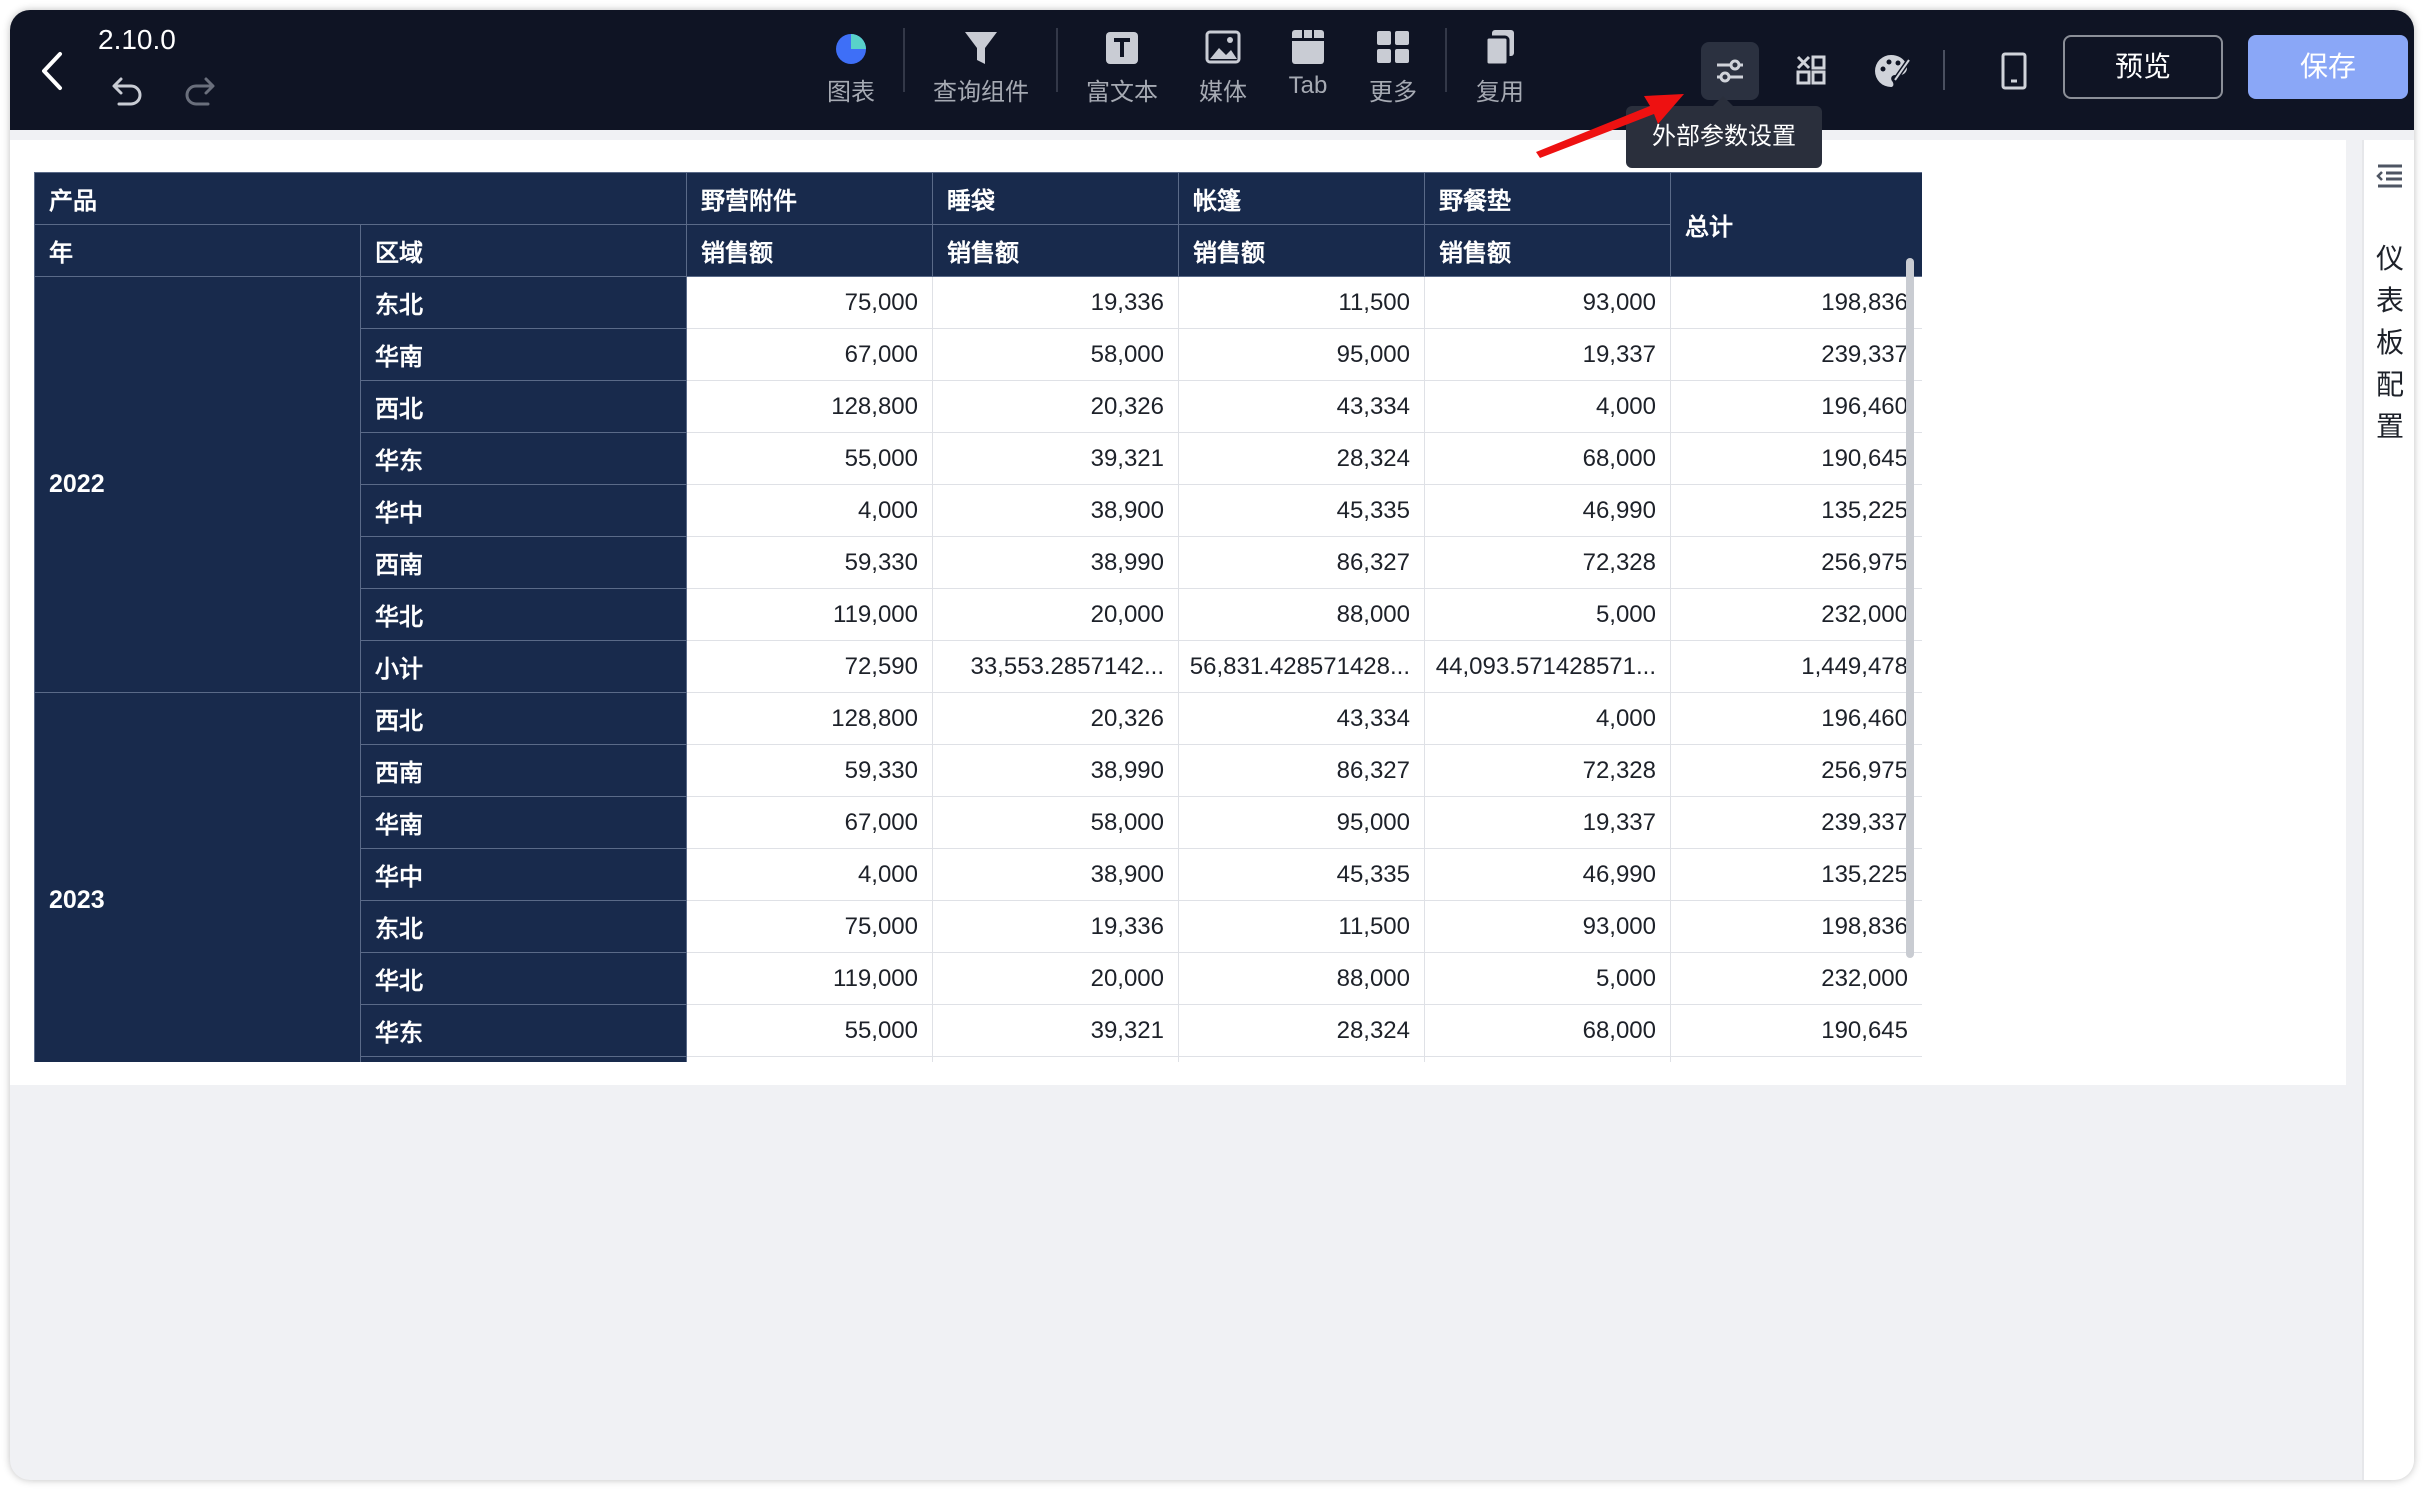 This screenshot has height=1490, width=2424. What do you see at coordinates (523, 1059) in the screenshot?
I see `region-cell: 小计` at bounding box center [523, 1059].